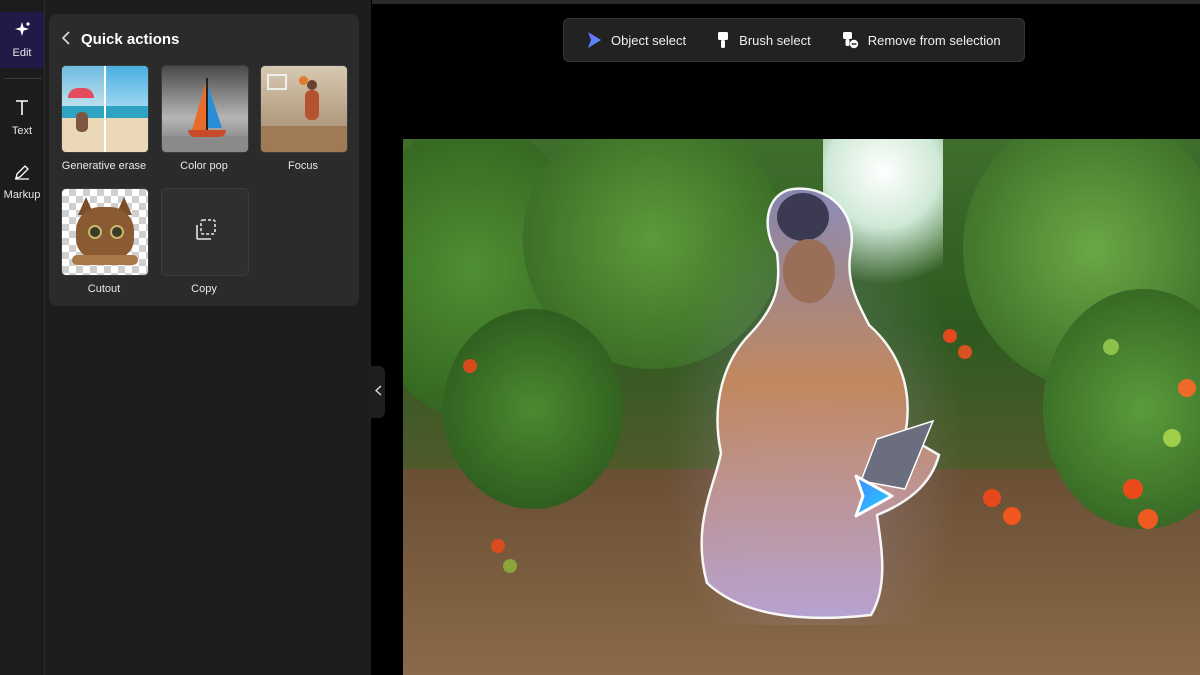  Describe the element at coordinates (130, 39) in the screenshot. I see `quick-actions-title: Quick actions` at that location.